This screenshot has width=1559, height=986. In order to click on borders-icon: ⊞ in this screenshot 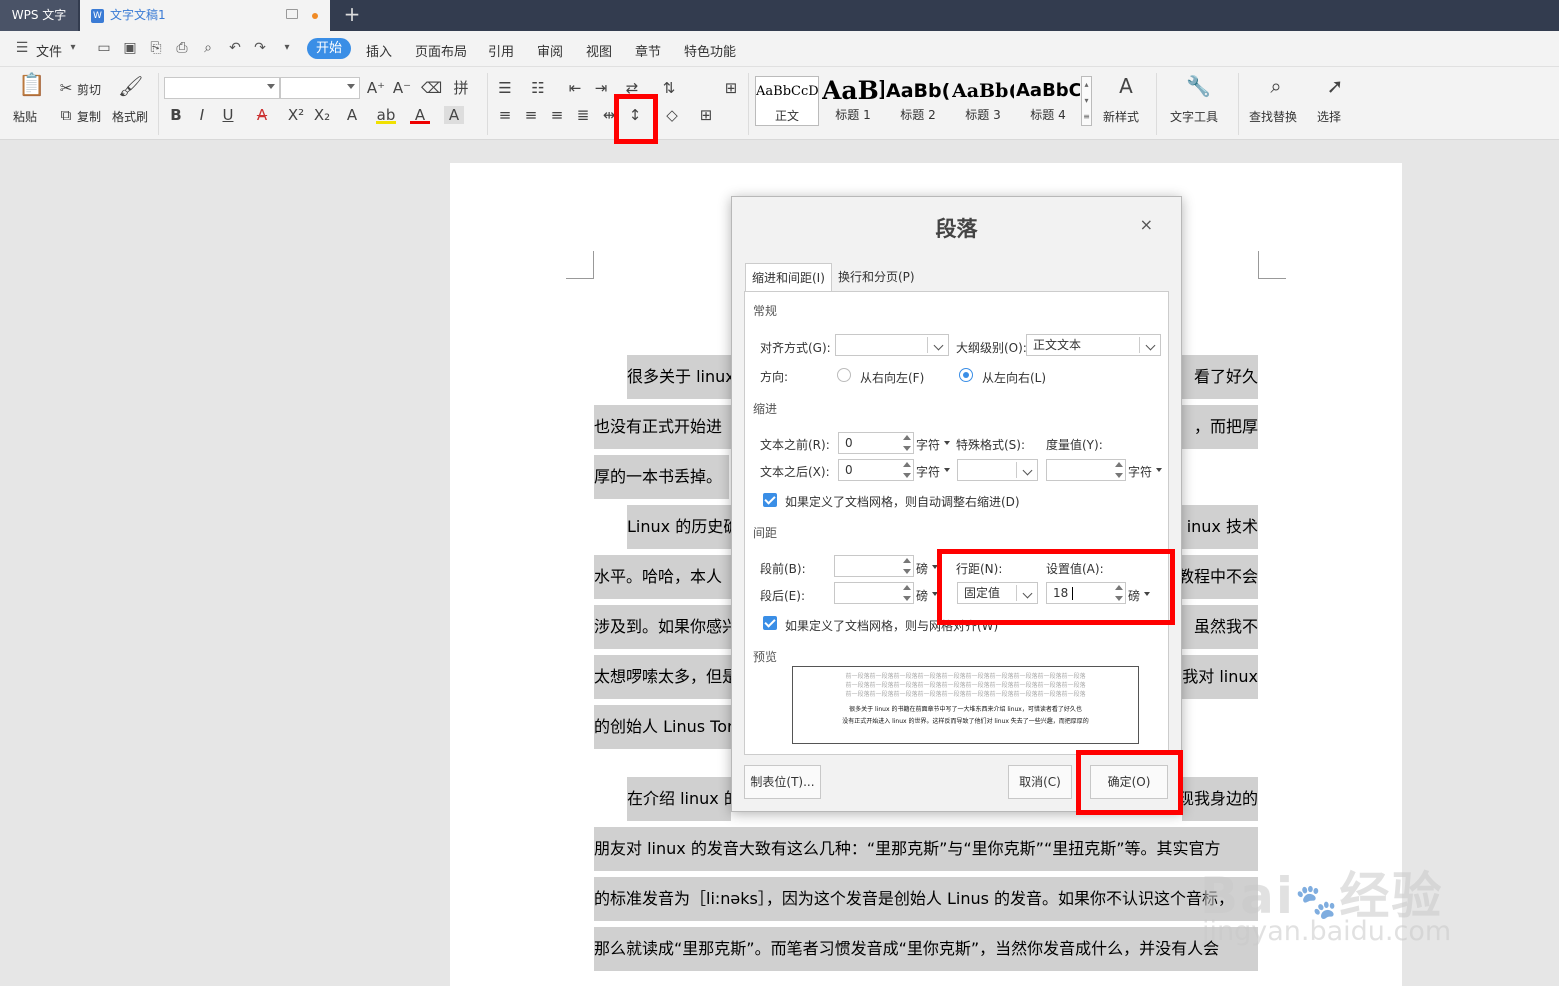, I will do `click(706, 115)`.